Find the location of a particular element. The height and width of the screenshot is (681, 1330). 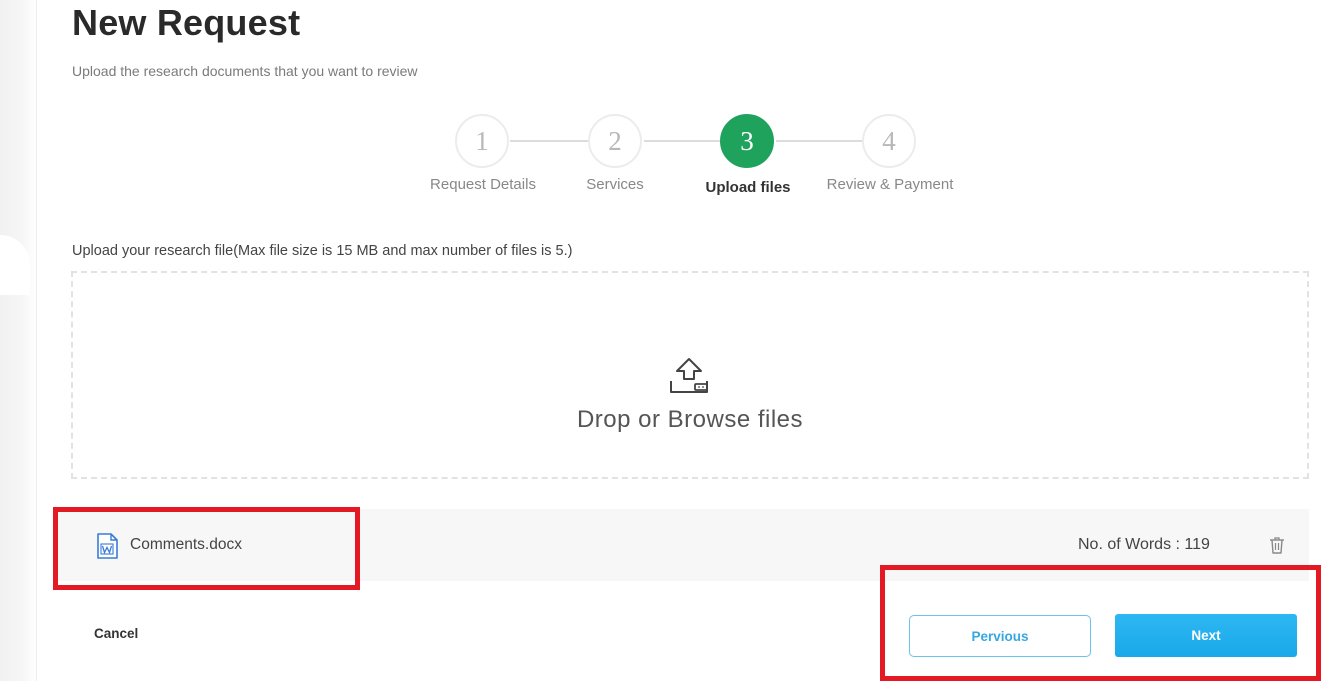

step-1-label: Request Details is located at coordinates (483, 184).